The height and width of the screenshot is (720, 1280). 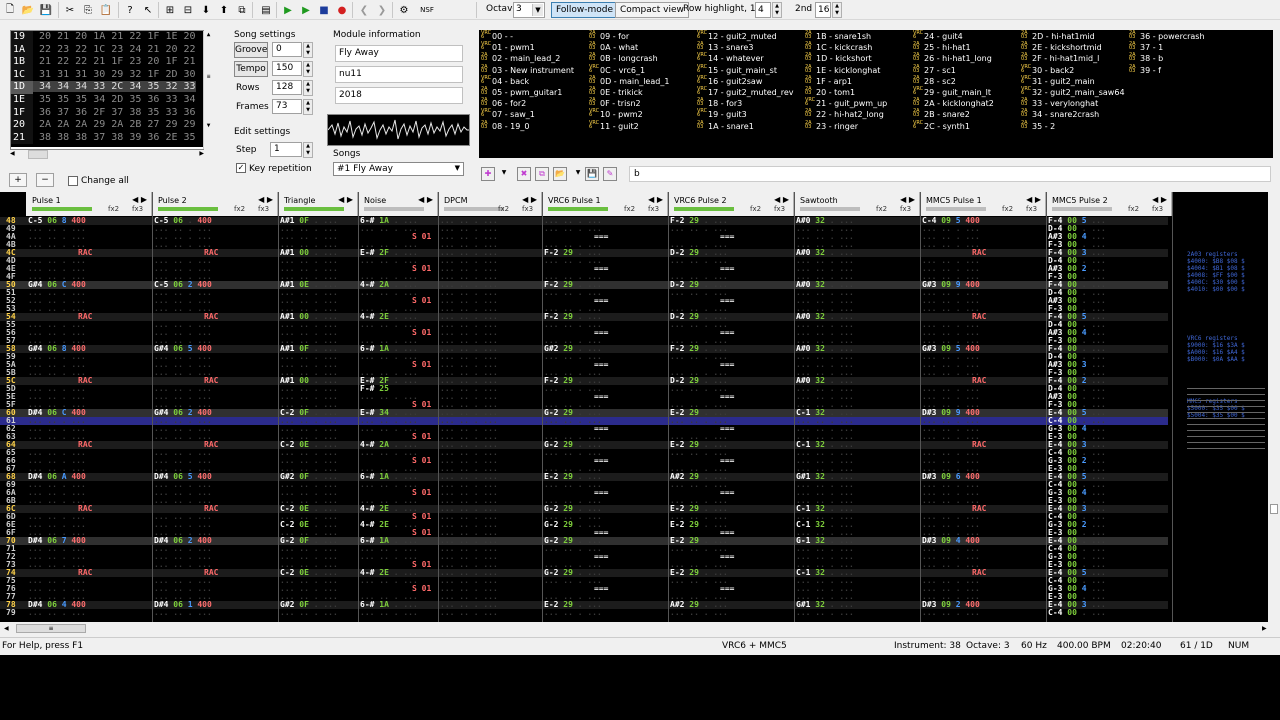 I want to click on open-file-icon: 📂, so click(x=28, y=10).